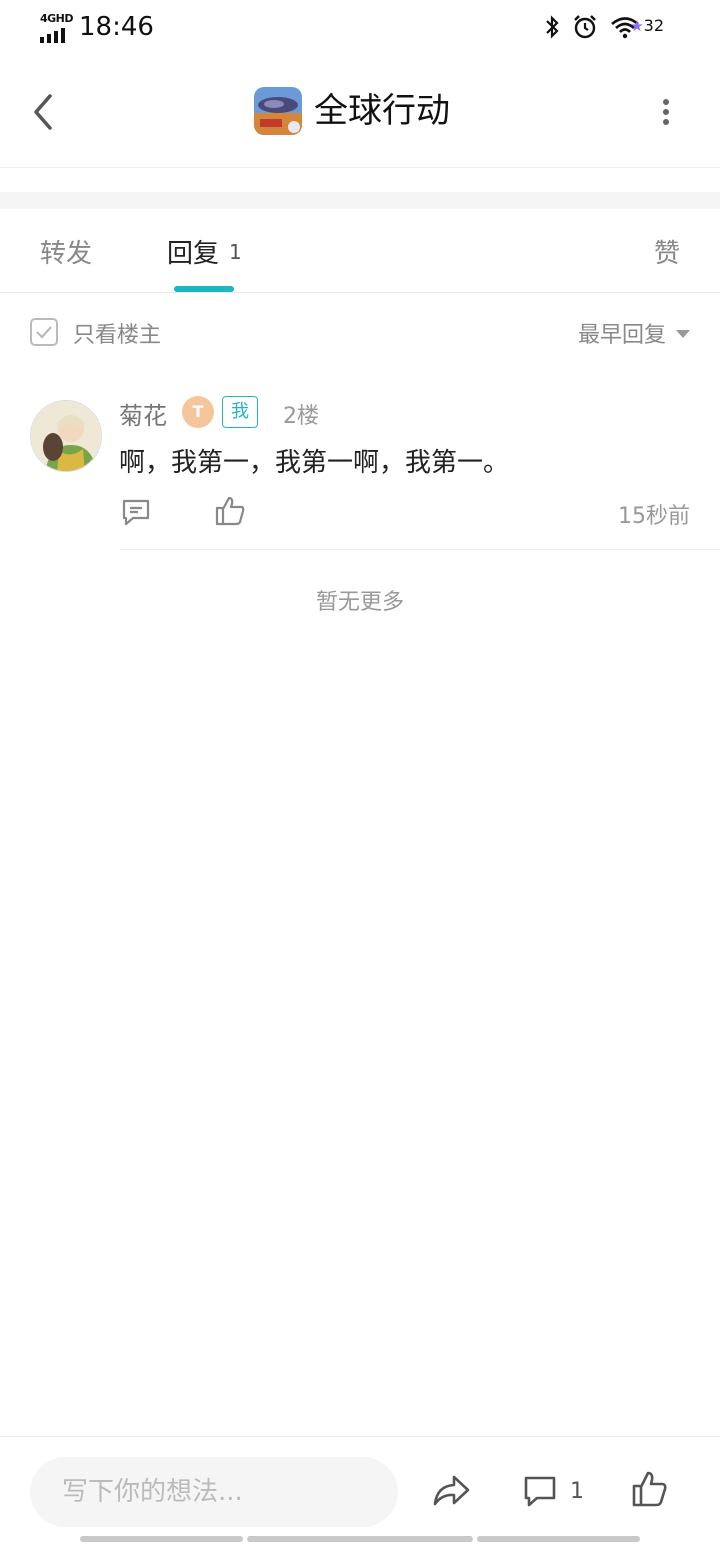 The image size is (720, 1544). Describe the element at coordinates (314, 463) in the screenshot. I see `comment-text: 啊，我第一，我第一啊，我第一。` at that location.